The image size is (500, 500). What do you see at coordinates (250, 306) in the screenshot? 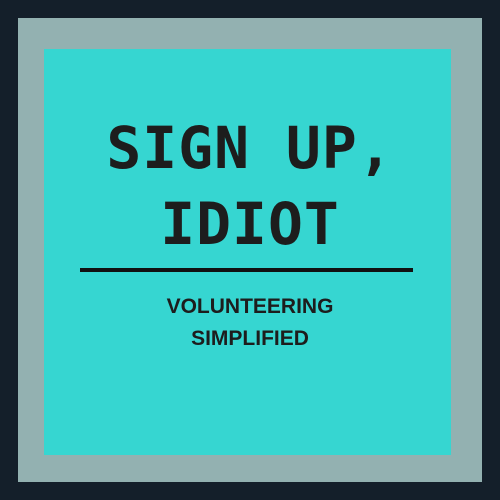
I see `tagline-line-1: VOLUNTEERING` at bounding box center [250, 306].